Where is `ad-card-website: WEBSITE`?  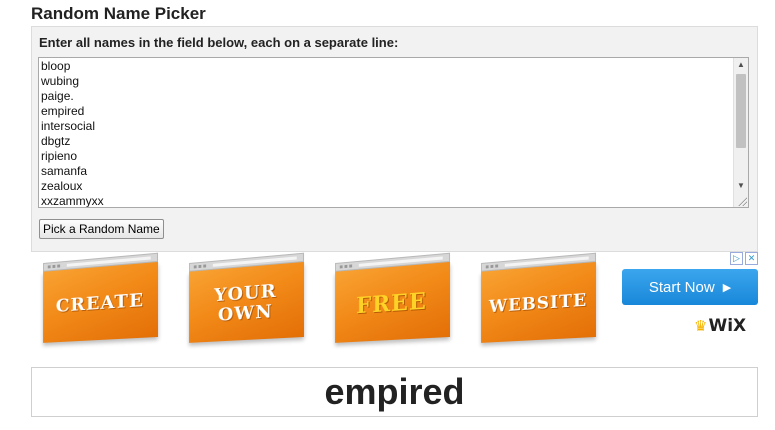 ad-card-website: WEBSITE is located at coordinates (539, 297).